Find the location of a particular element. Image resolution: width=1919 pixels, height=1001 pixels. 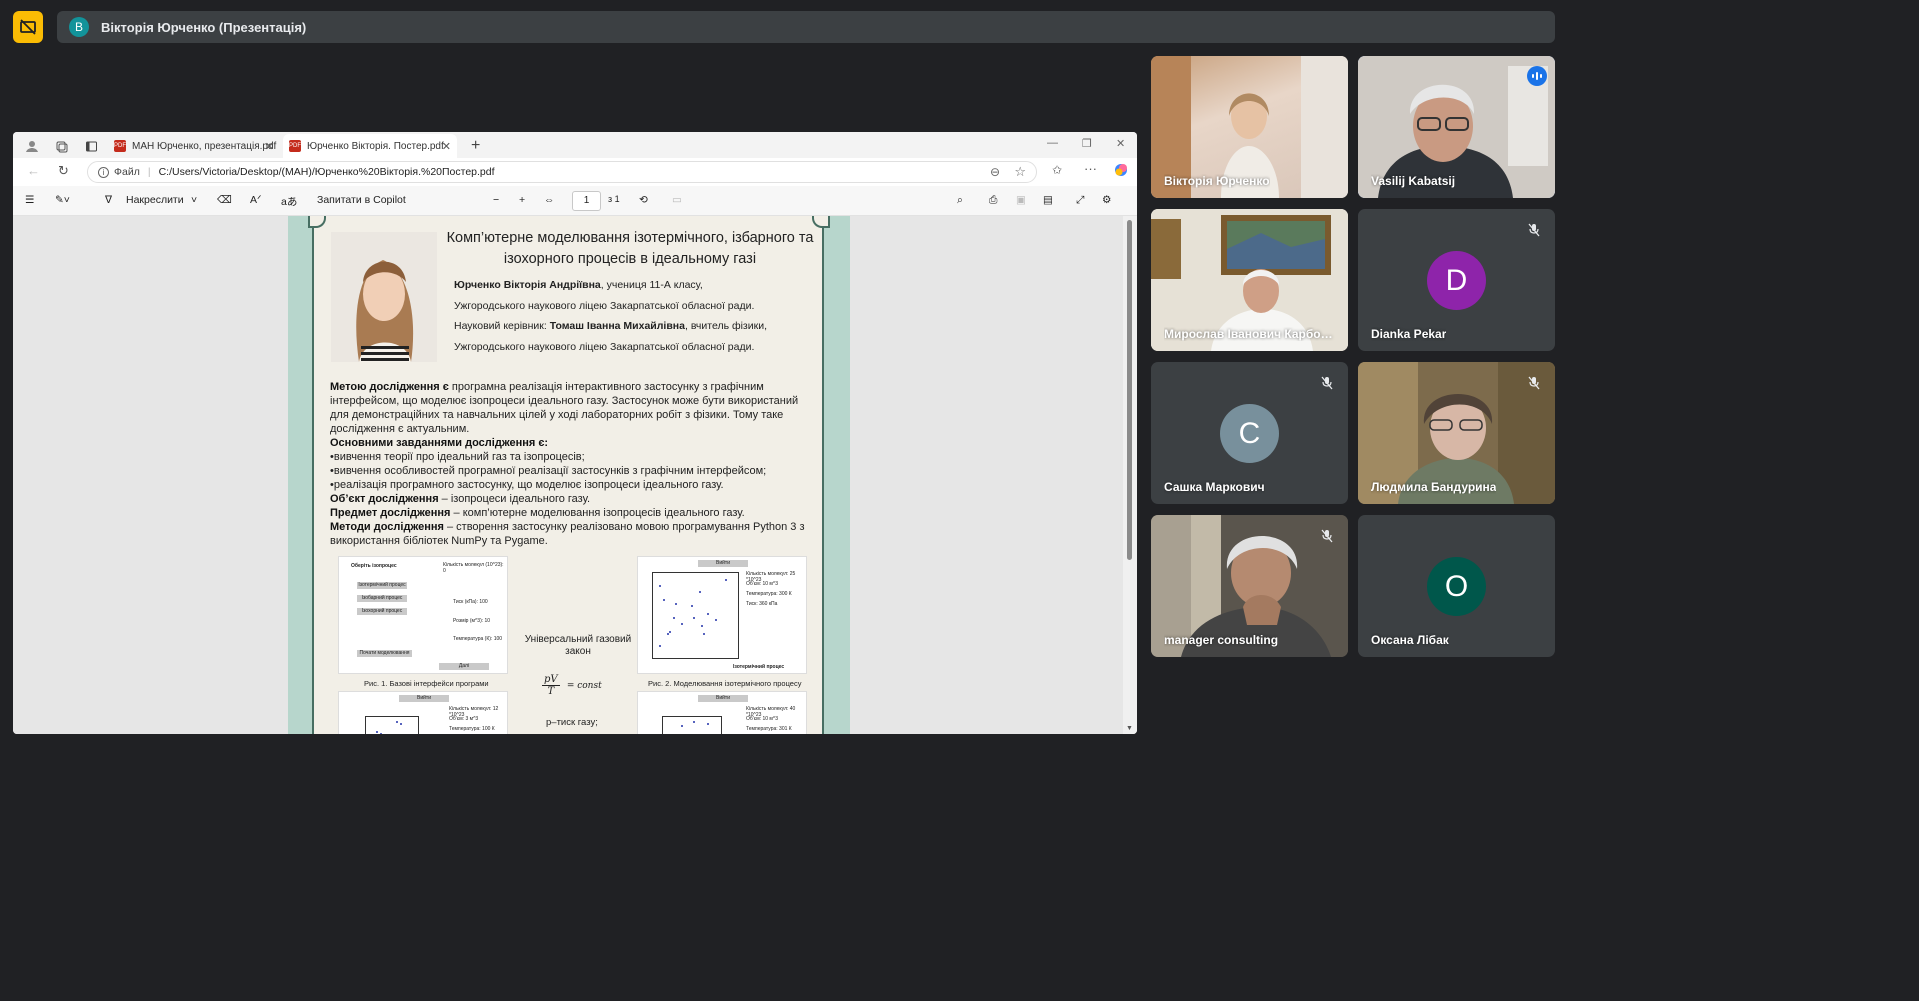

participant-name: Dianka Pekar is located at coordinates (1409, 334).